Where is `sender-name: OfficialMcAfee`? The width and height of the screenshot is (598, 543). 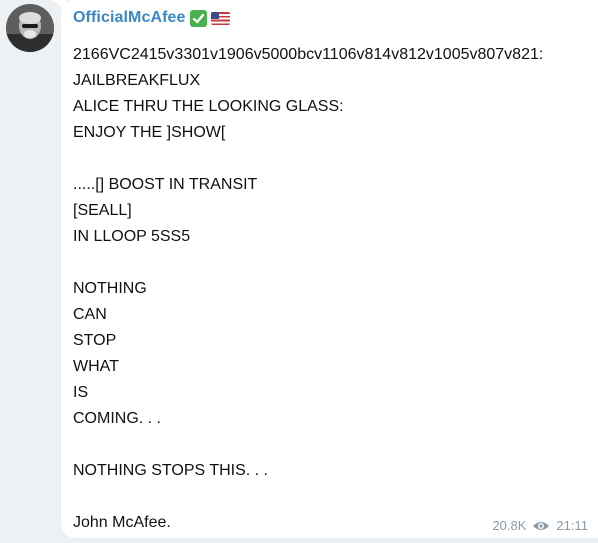 sender-name: OfficialMcAfee is located at coordinates (129, 18).